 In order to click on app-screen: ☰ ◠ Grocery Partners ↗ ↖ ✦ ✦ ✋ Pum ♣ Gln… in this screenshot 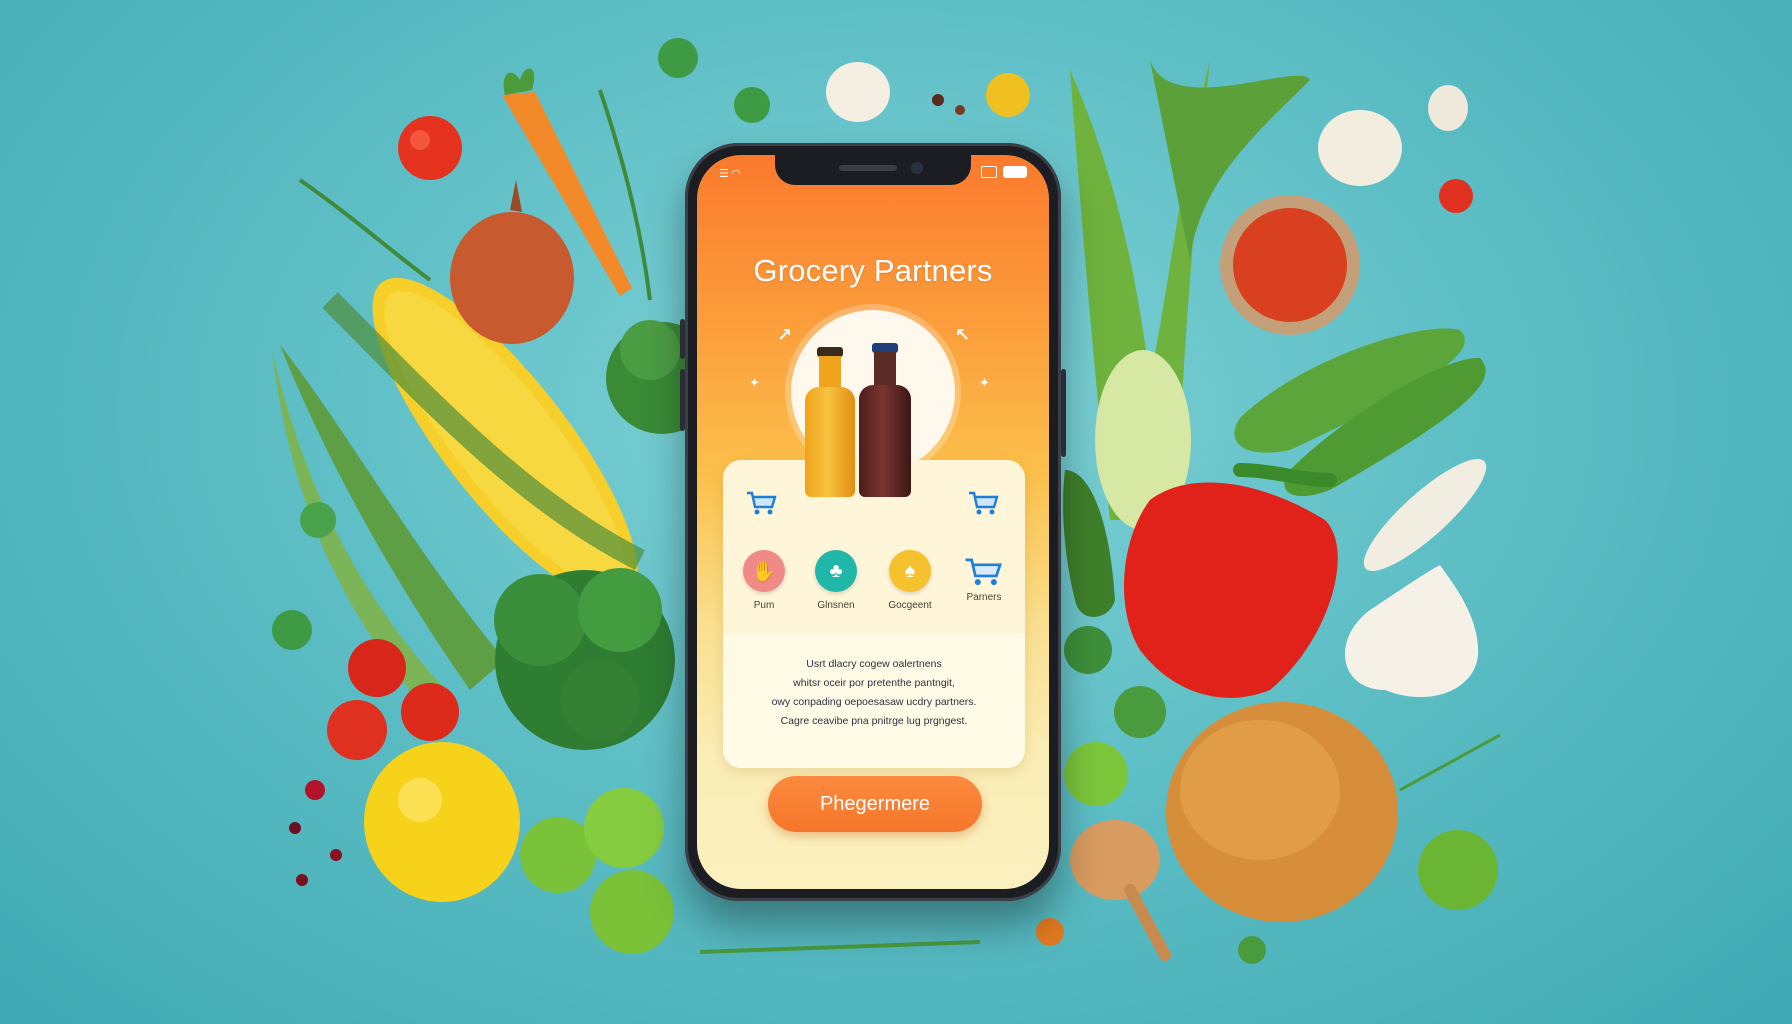, I will do `click(873, 522)`.